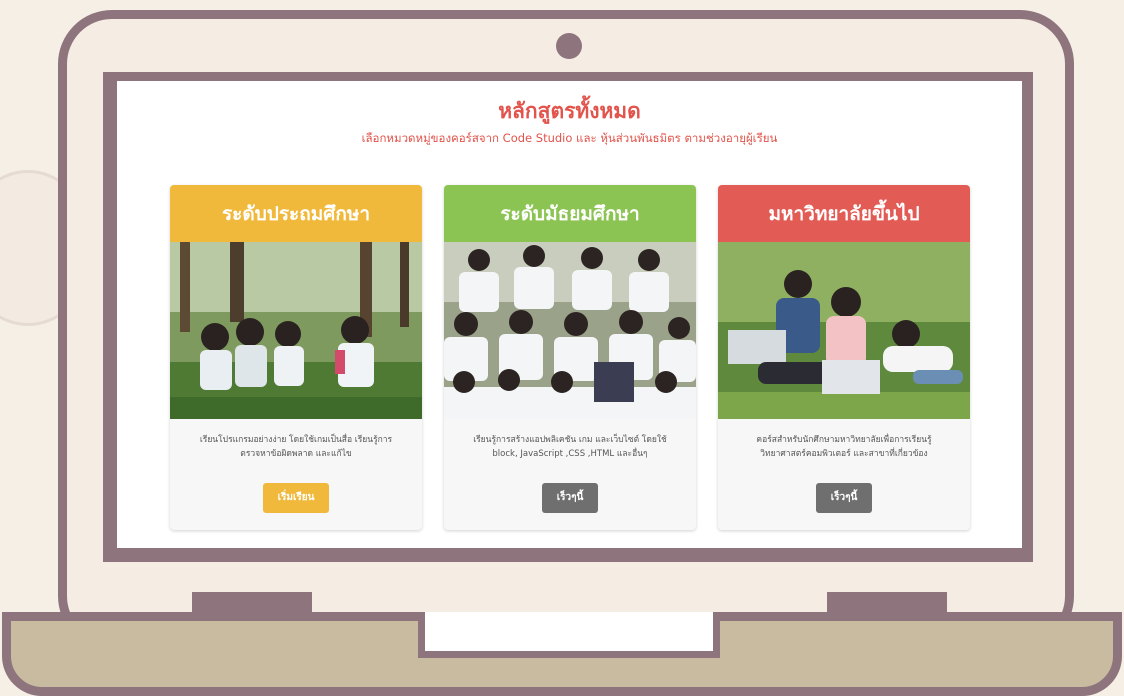 The image size is (1124, 696). What do you see at coordinates (296, 498) in the screenshot?
I see `start-learning-button: เริ่มเรียน` at bounding box center [296, 498].